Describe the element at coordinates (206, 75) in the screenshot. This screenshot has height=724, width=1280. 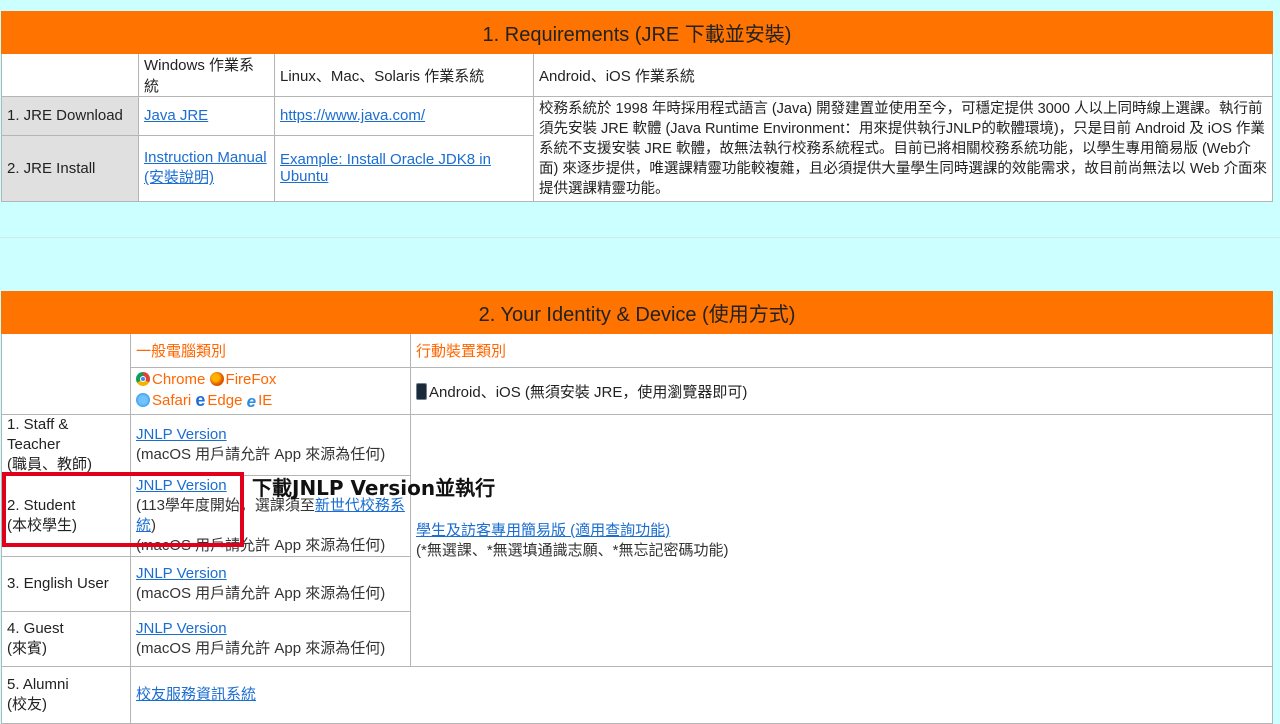
I see `col-header-windows: Windows 作業系統` at that location.